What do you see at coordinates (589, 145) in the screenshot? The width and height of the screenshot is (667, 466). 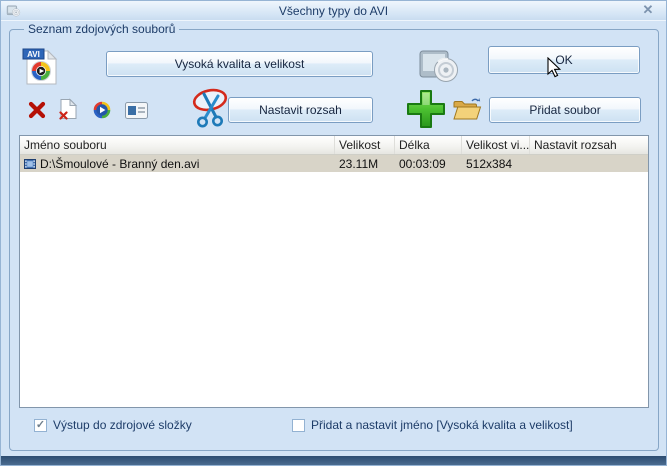 I see `column-header-range: Nastavit rozsah` at bounding box center [589, 145].